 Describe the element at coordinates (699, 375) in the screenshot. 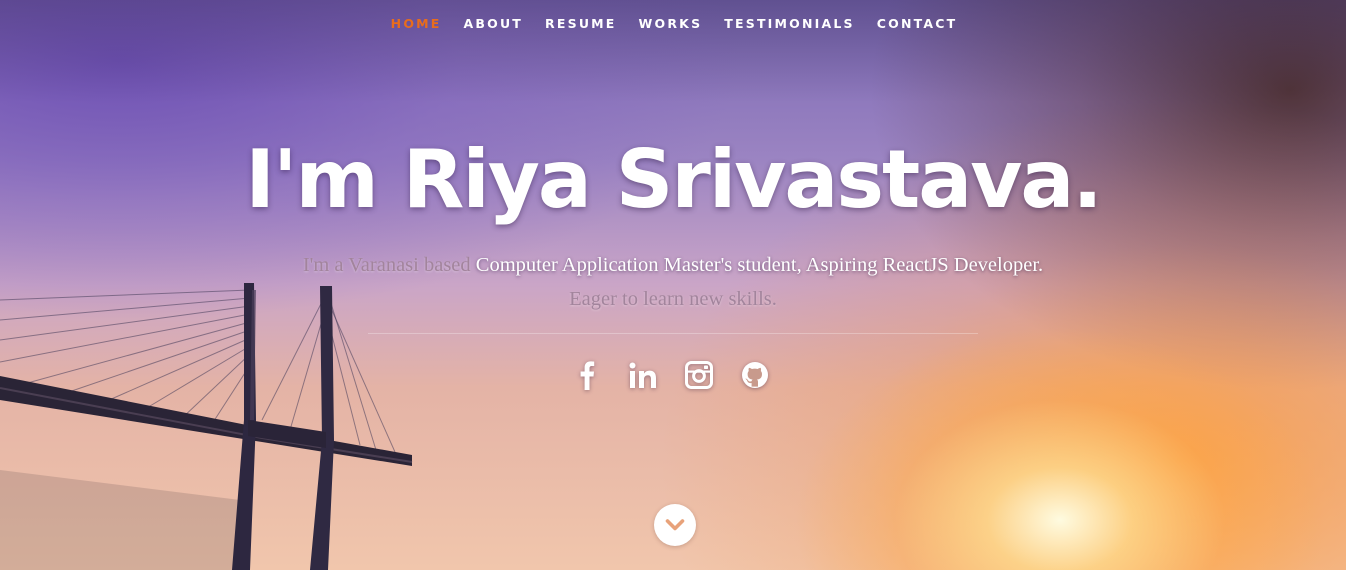

I see `instagram-icon` at that location.